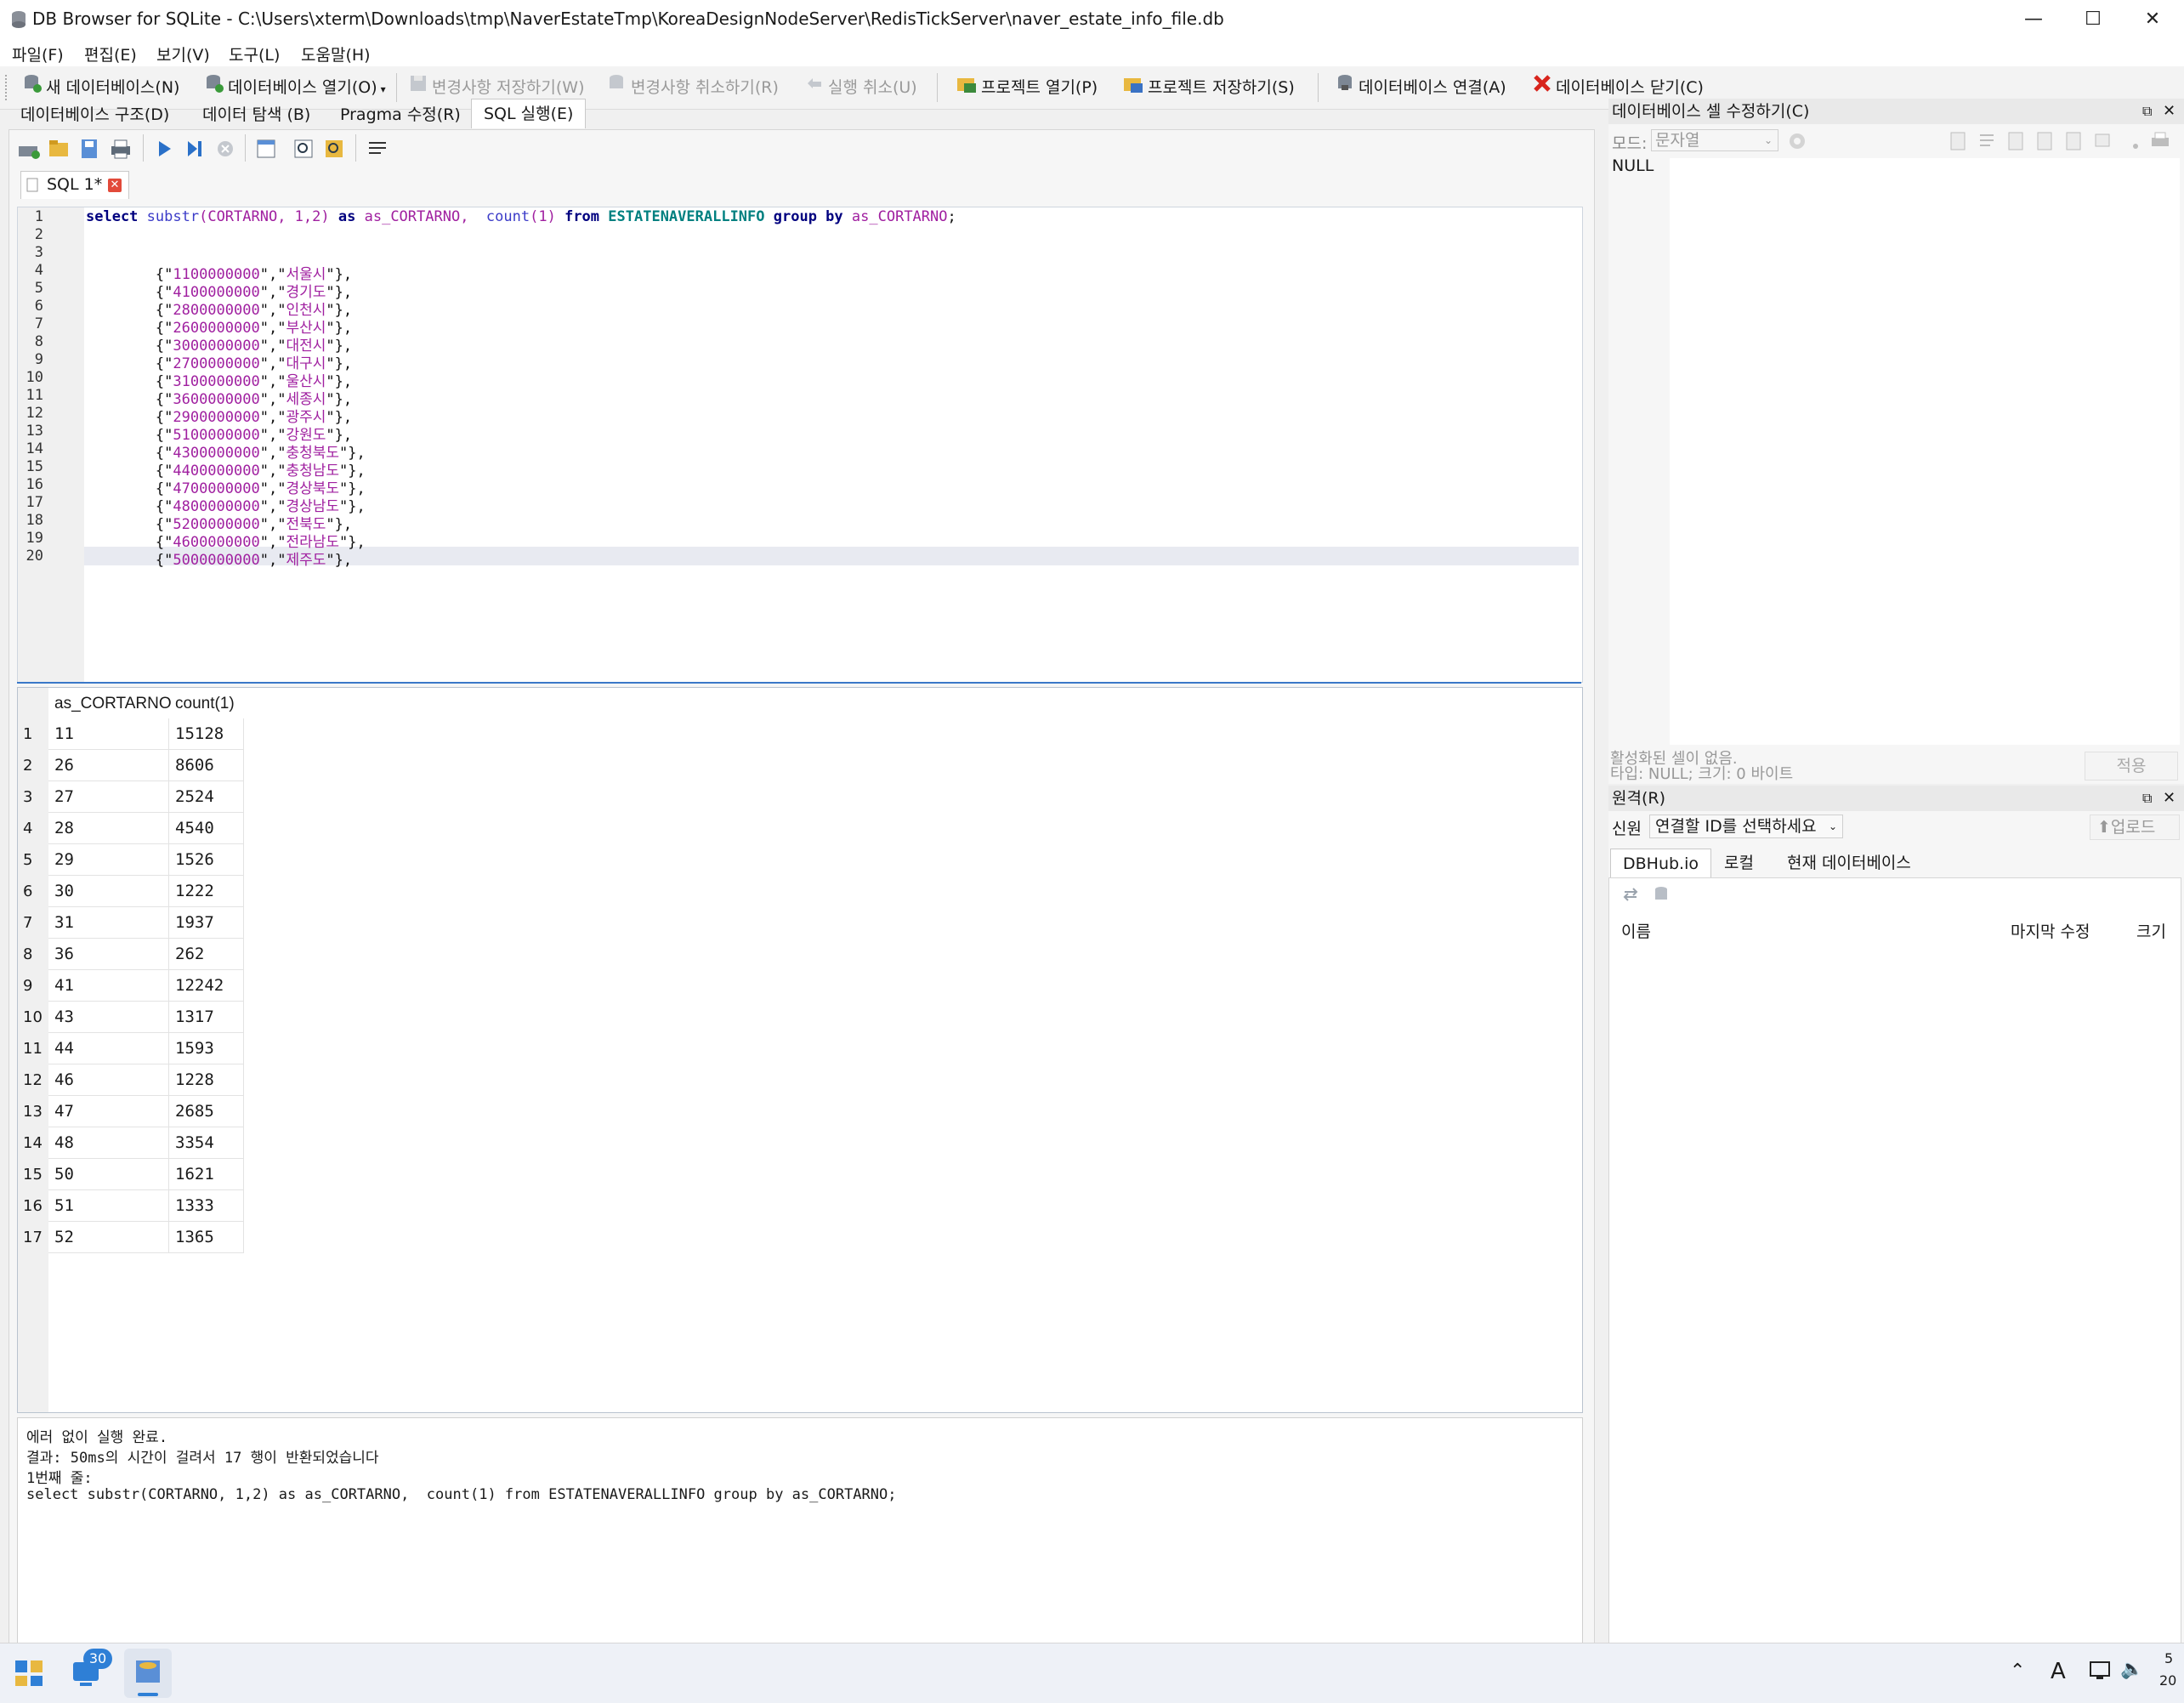  What do you see at coordinates (108, 797) in the screenshot?
I see `table-cell-as-cortarno: 27` at bounding box center [108, 797].